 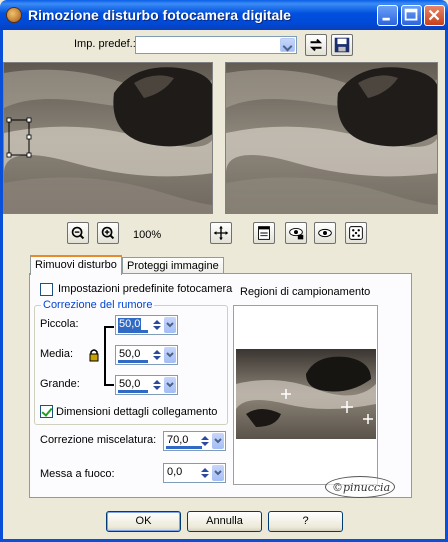 I want to click on large-value: 50,0, so click(x=129, y=384).